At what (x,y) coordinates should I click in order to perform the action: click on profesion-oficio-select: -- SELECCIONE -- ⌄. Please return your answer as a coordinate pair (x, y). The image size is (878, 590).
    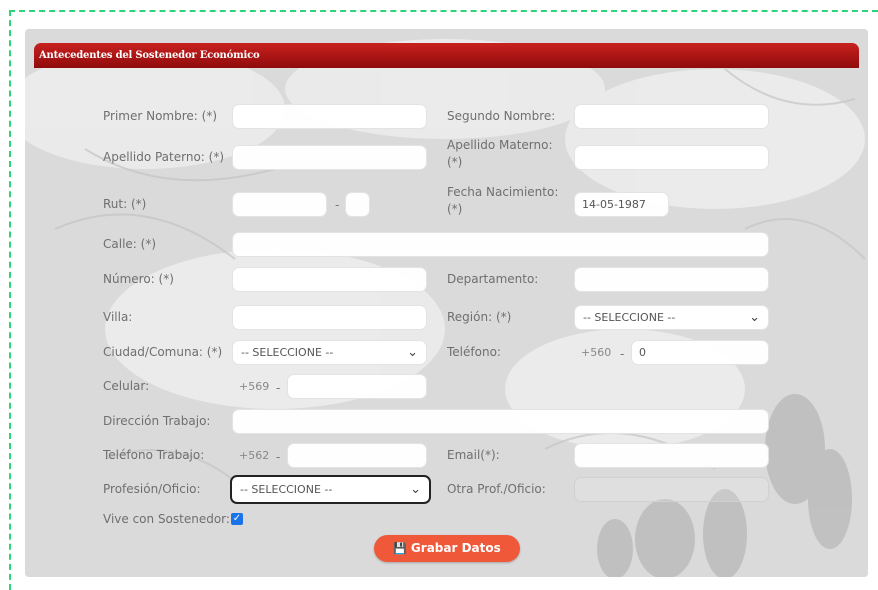
    Looking at the image, I should click on (330, 489).